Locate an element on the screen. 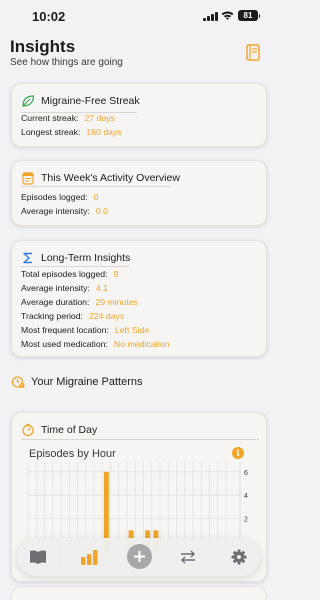 Image resolution: width=320 pixels, height=600 pixels. tracking-period-row: Tracking period: 224 days is located at coordinates (72, 316).